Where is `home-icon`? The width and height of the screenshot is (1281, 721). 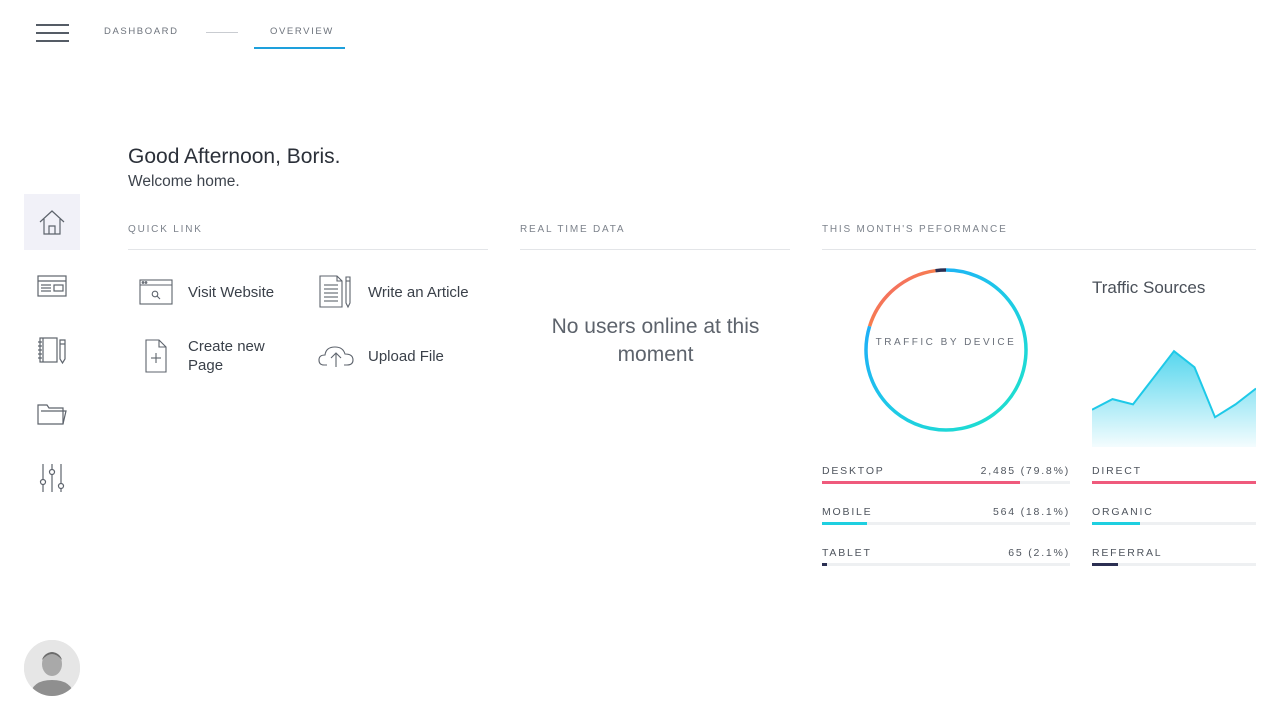
home-icon is located at coordinates (52, 222).